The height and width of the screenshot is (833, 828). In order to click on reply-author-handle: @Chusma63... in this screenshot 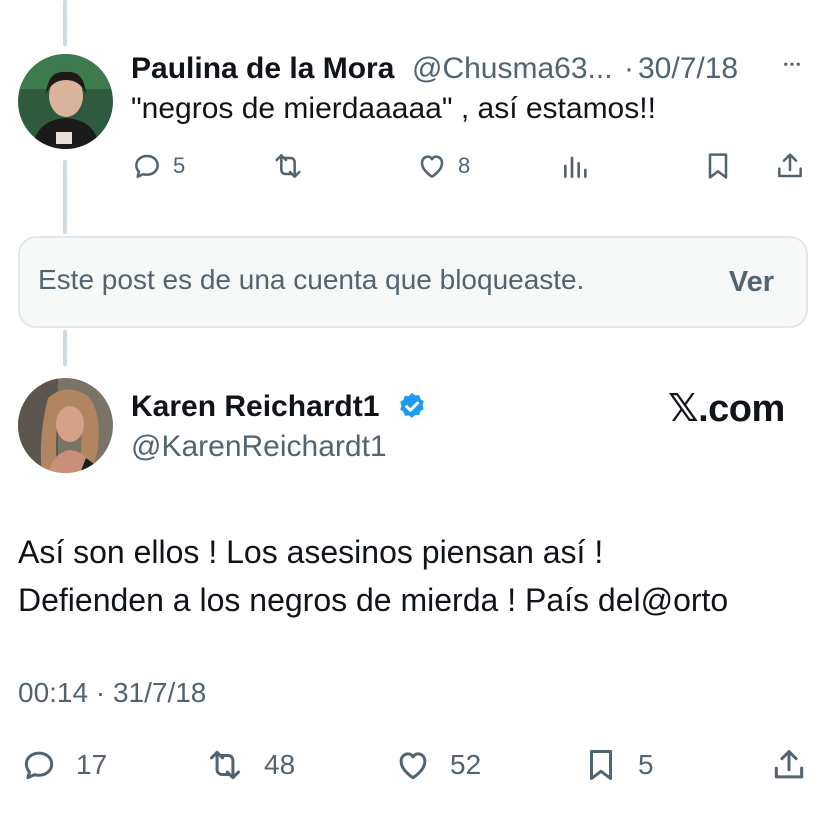, I will do `click(512, 69)`.